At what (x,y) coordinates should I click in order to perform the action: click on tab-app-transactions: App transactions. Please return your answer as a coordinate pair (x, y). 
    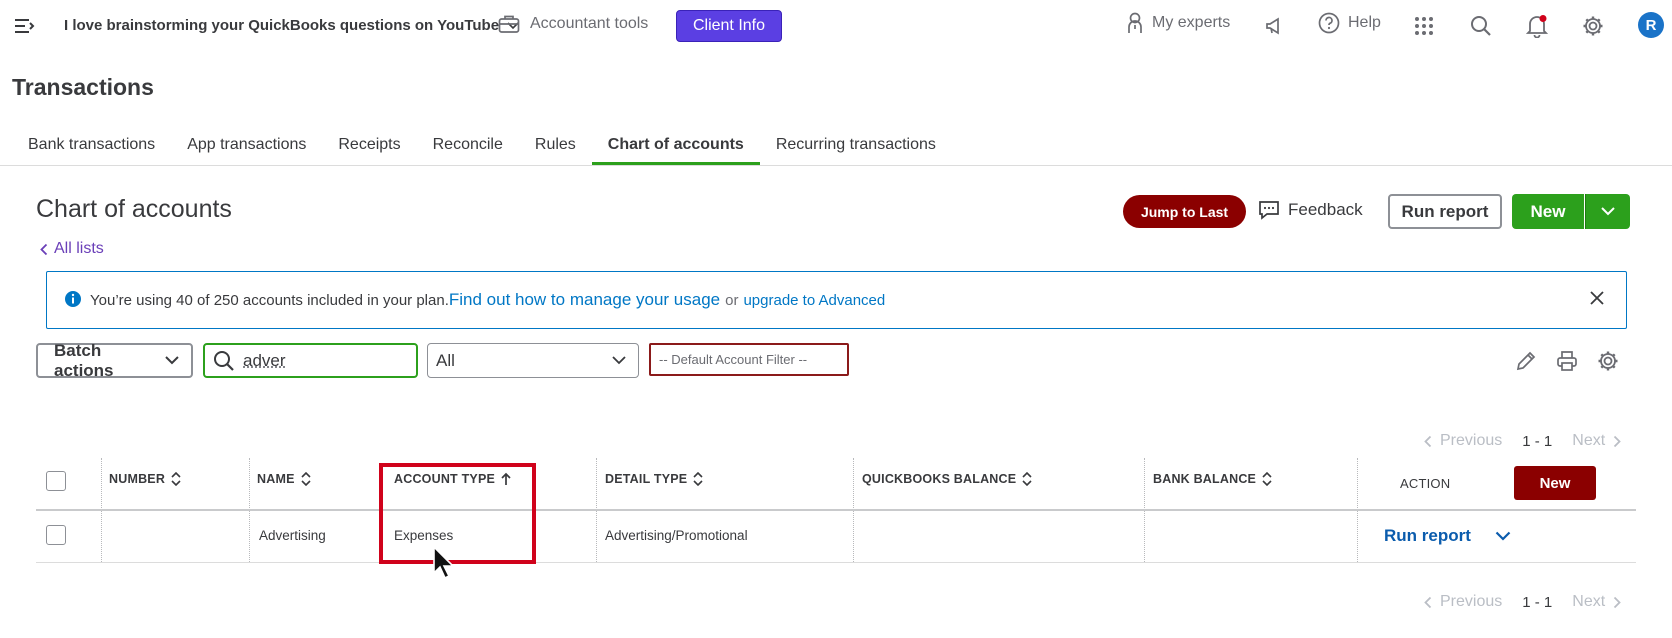
    Looking at the image, I should click on (246, 145).